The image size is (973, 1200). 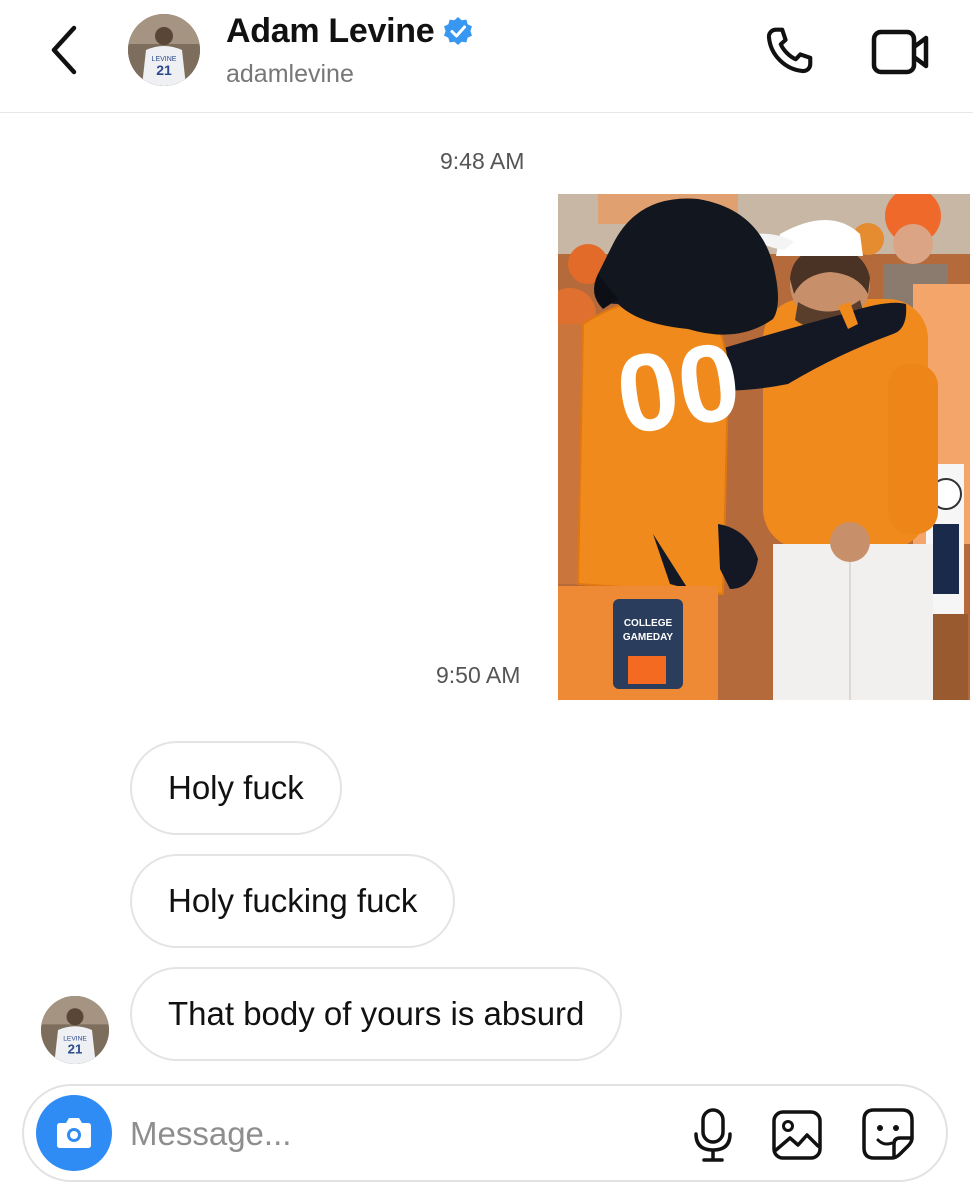 I want to click on back-button, so click(x=65, y=50).